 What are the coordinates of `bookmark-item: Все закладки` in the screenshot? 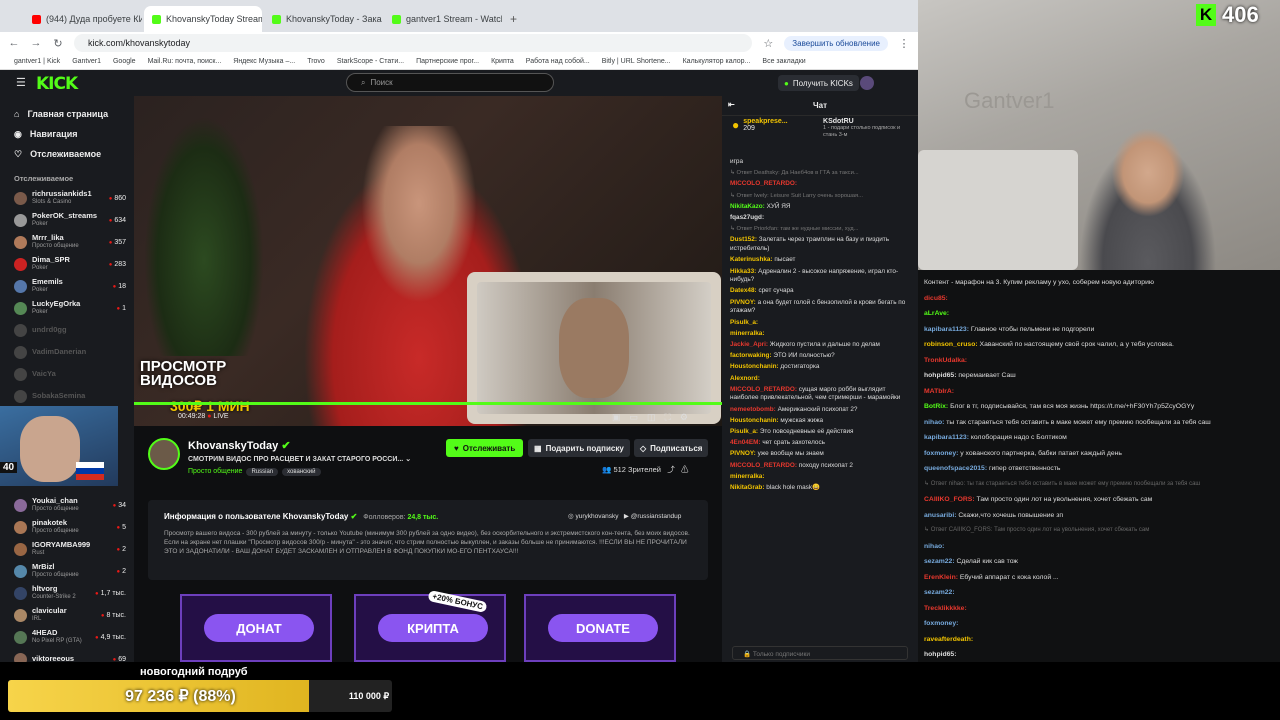 It's located at (783, 61).